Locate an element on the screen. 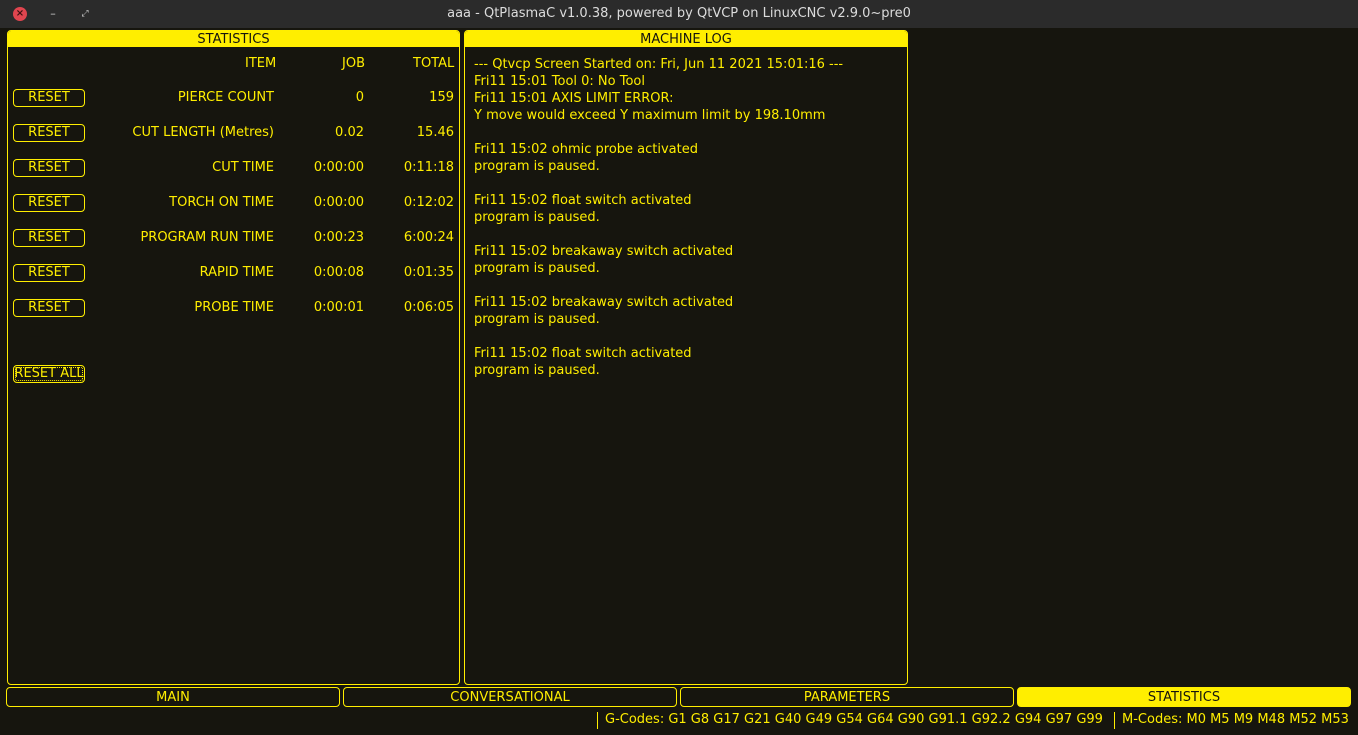 The height and width of the screenshot is (735, 1358). column-header-item: ITEM is located at coordinates (261, 63).